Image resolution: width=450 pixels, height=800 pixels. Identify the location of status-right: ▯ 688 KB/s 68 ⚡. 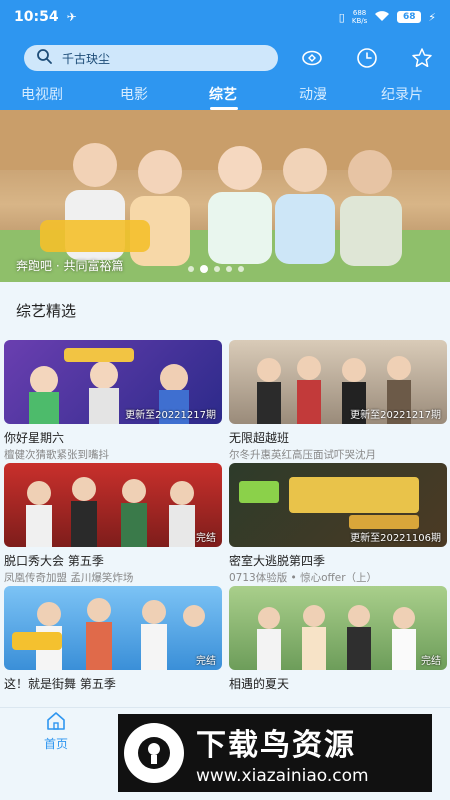
(387, 17).